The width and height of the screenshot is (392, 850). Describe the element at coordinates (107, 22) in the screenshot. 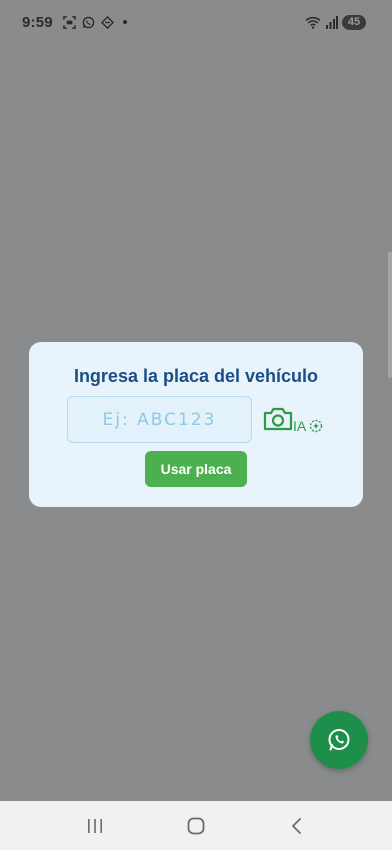

I see `vpn-icon` at that location.